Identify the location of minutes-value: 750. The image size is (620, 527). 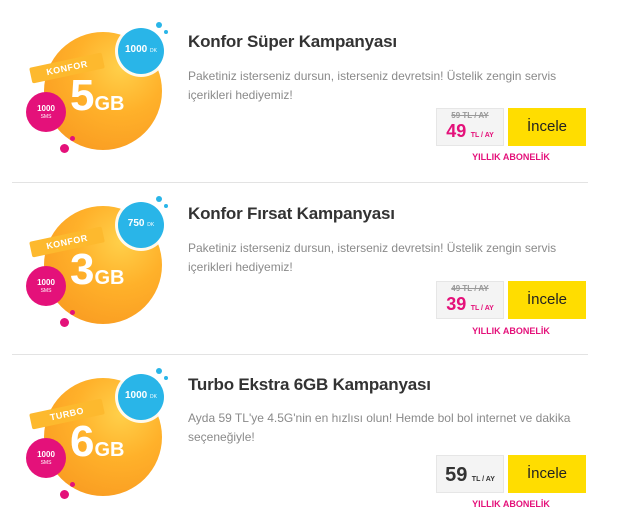
(136, 223).